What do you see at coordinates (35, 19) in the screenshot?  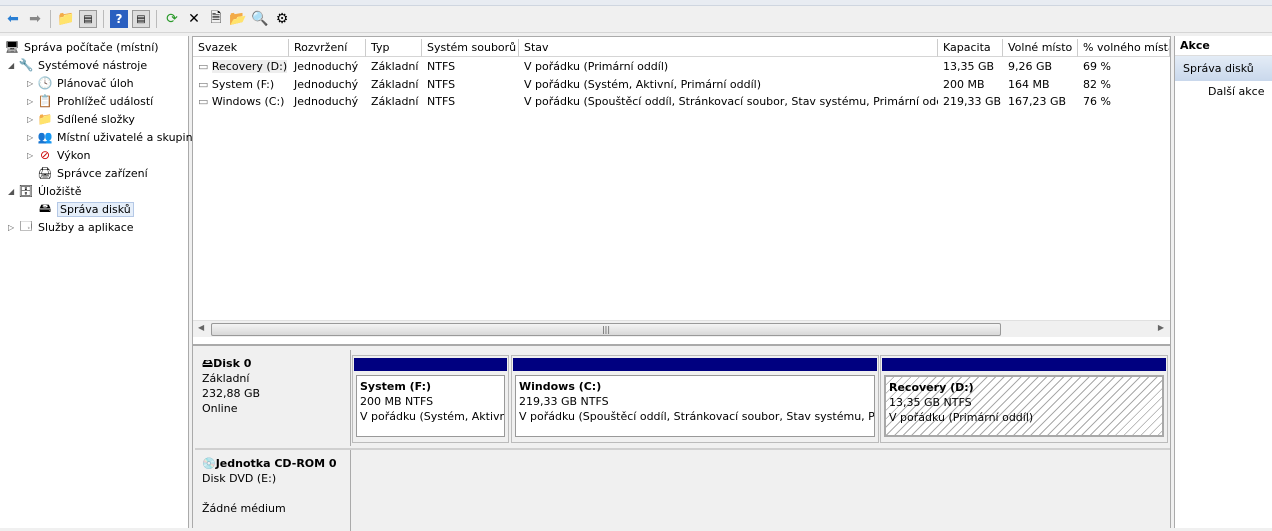 I see `forward-icon: ➡` at bounding box center [35, 19].